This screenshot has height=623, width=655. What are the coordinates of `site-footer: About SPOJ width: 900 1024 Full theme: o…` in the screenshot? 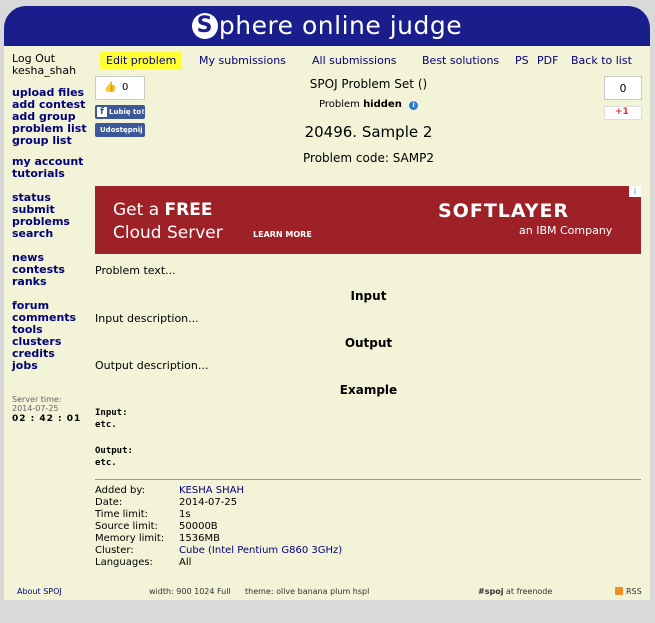 It's located at (327, 592).